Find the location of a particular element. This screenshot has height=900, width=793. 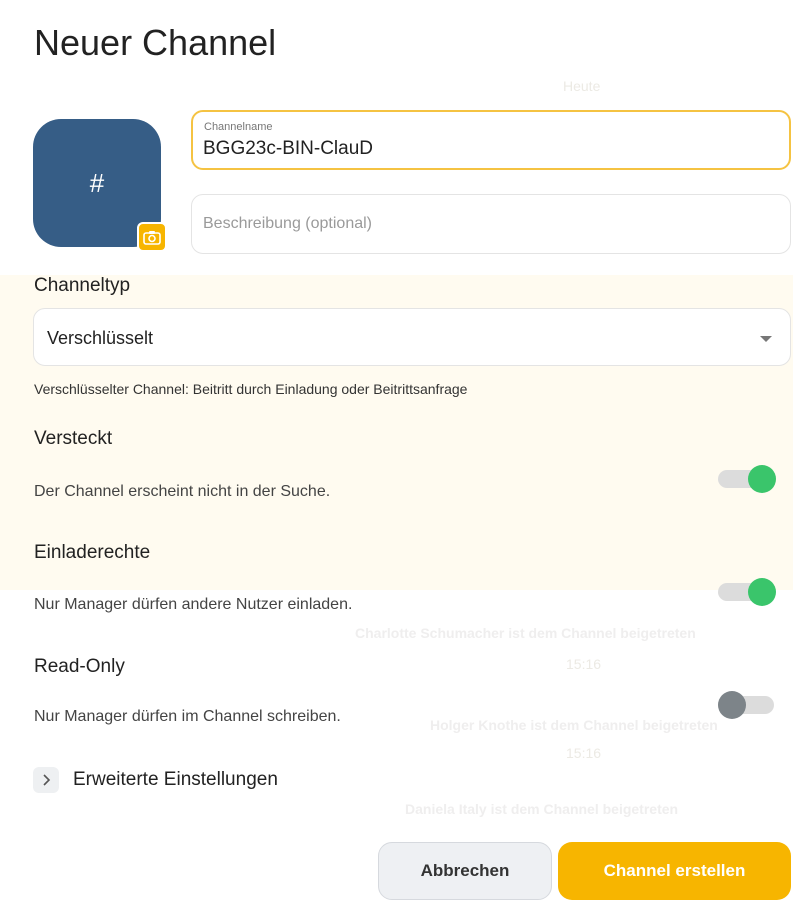

camera-icon is located at coordinates (152, 237).